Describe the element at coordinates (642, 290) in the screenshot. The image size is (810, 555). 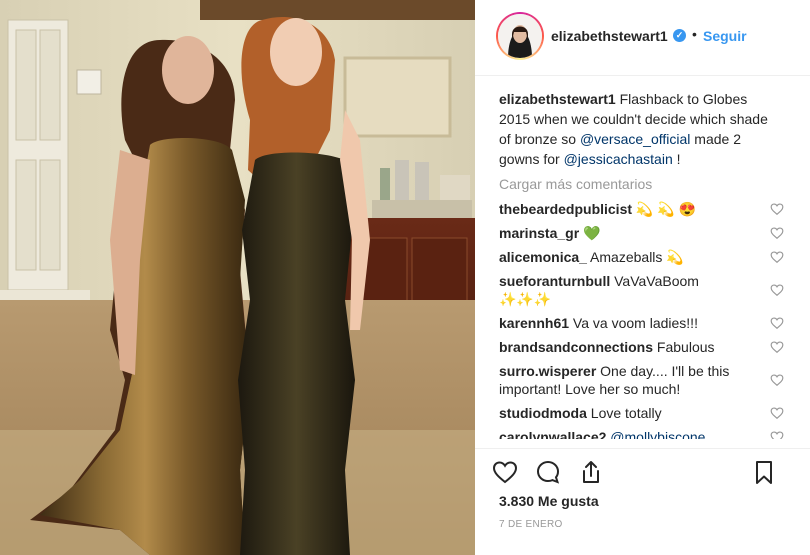
I see `comment-row: sueforanturnbull VaVaVaBoom ✨✨✨` at that location.